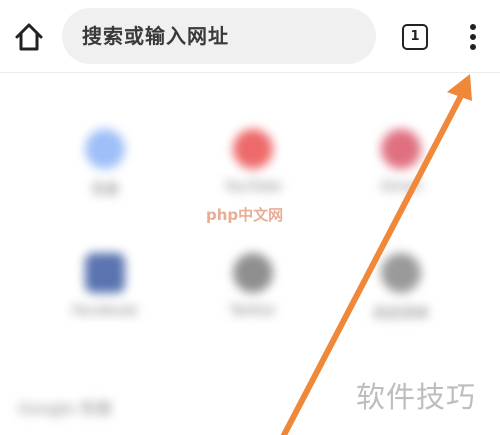 The height and width of the screenshot is (435, 500). I want to click on address-bar-placeholder: 搜索或输入网址, so click(155, 36).